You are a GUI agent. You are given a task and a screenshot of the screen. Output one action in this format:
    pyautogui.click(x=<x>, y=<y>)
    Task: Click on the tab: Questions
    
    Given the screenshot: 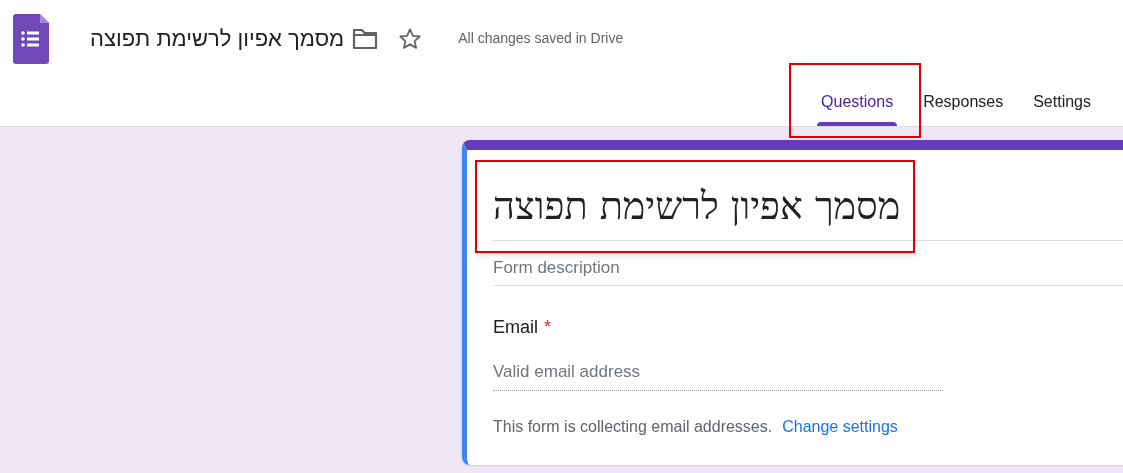 What is the action you would take?
    pyautogui.click(x=857, y=101)
    